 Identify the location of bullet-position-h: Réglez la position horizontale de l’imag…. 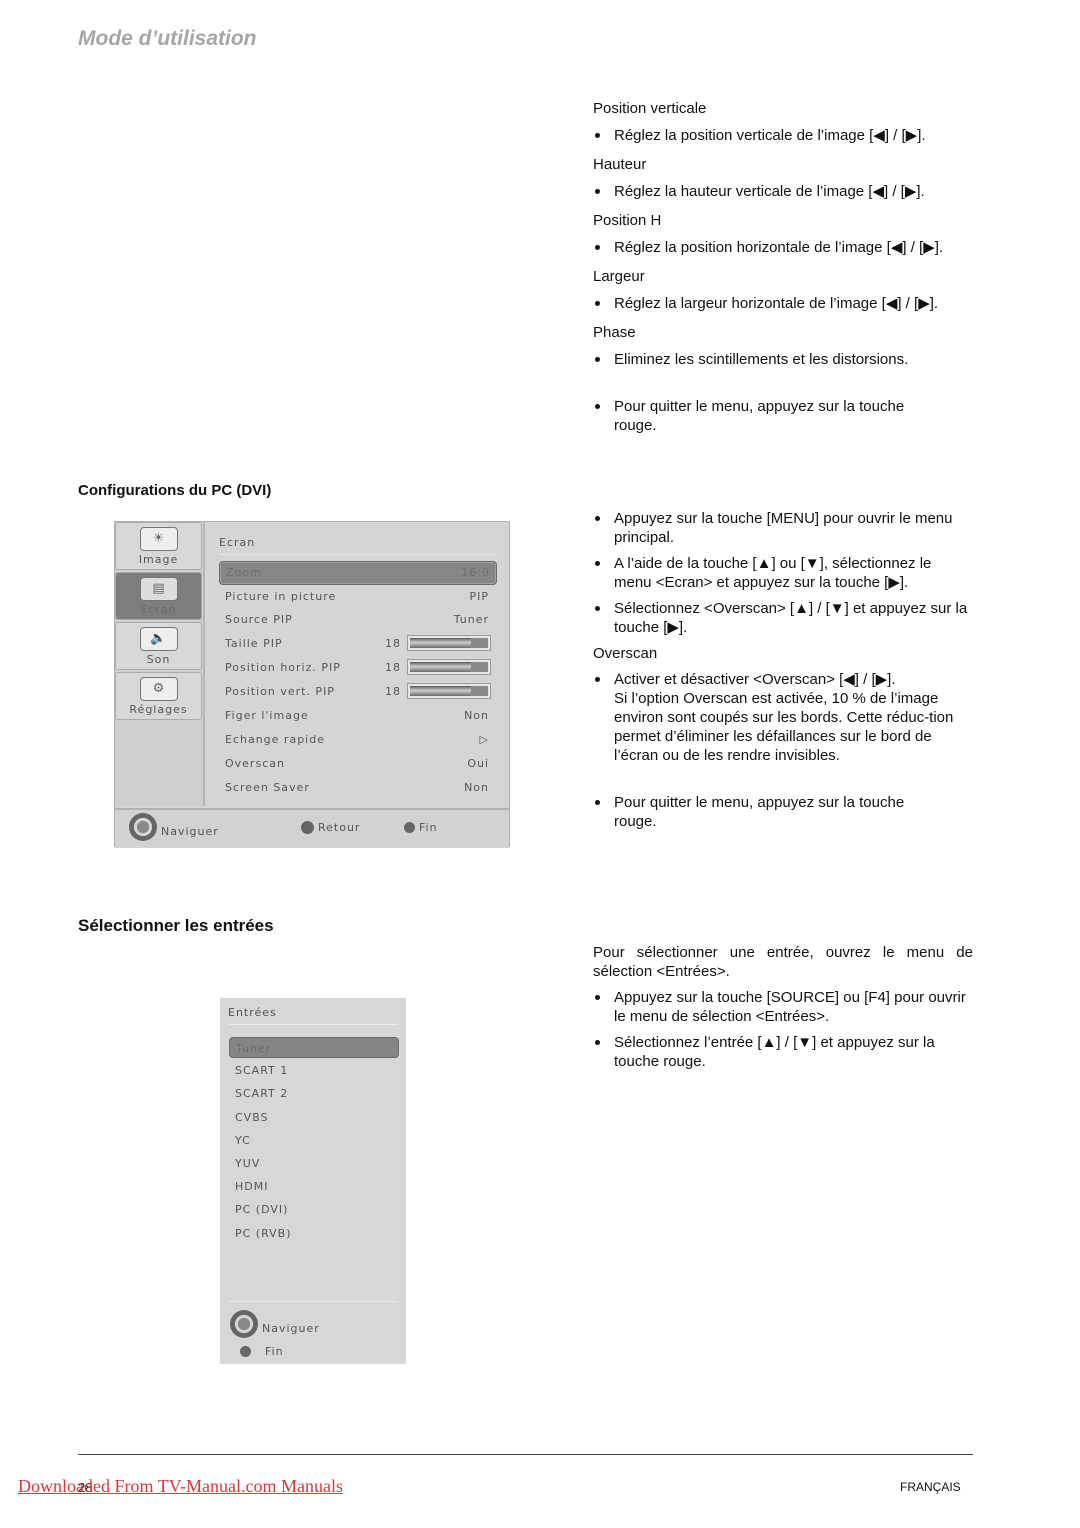
(783, 247).